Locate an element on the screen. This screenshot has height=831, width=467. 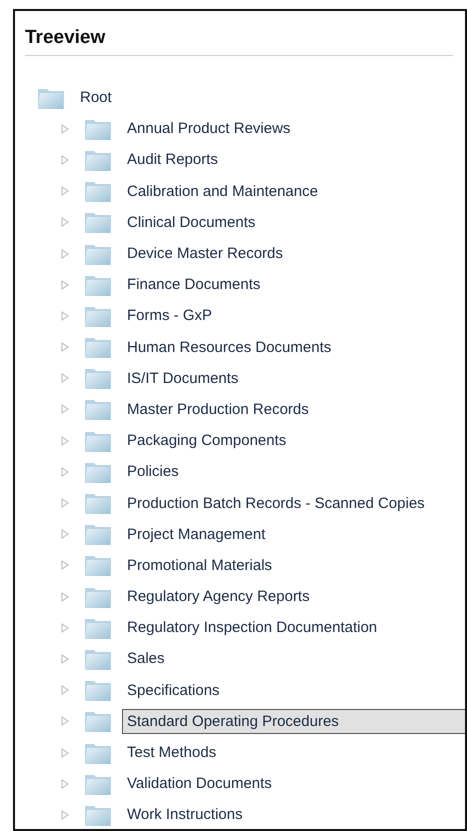
tree-item: Project Management is located at coordinates (293, 534).